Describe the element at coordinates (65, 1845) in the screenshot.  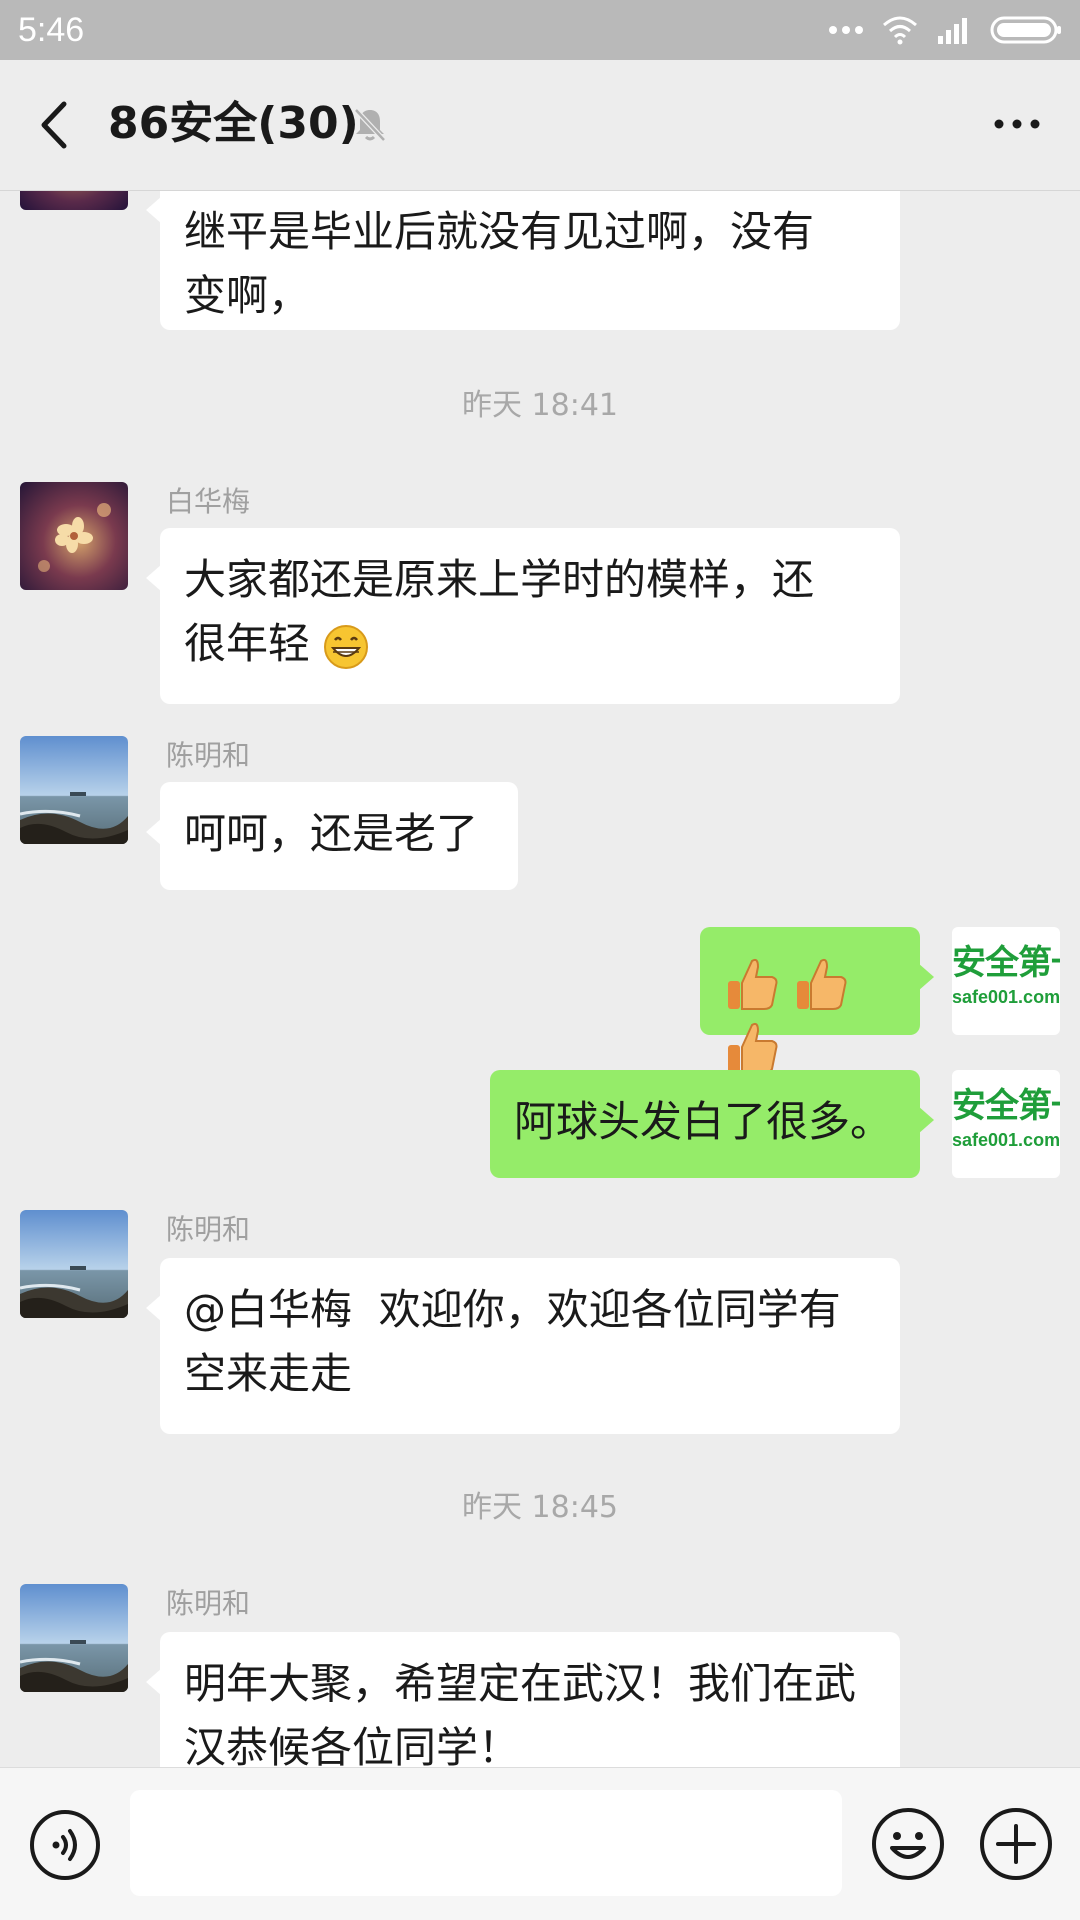
I see `voice-icon` at that location.